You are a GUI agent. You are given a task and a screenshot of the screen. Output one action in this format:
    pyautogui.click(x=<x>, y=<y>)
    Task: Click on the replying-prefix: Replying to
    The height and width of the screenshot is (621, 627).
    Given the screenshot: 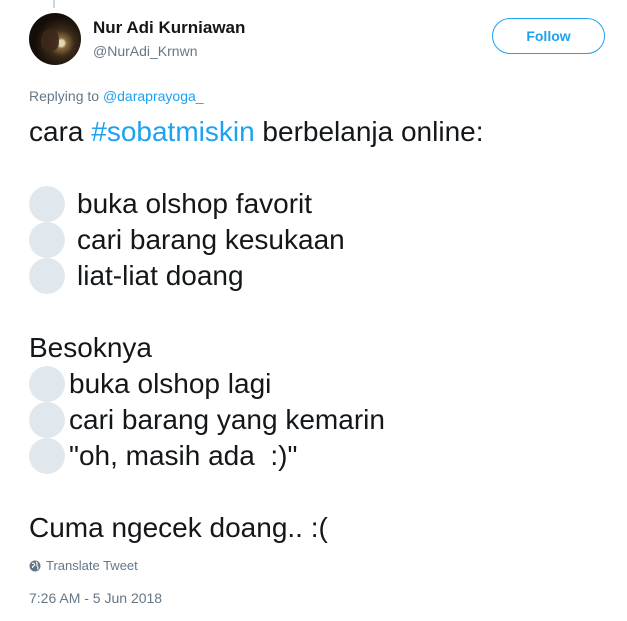 What is the action you would take?
    pyautogui.click(x=66, y=96)
    